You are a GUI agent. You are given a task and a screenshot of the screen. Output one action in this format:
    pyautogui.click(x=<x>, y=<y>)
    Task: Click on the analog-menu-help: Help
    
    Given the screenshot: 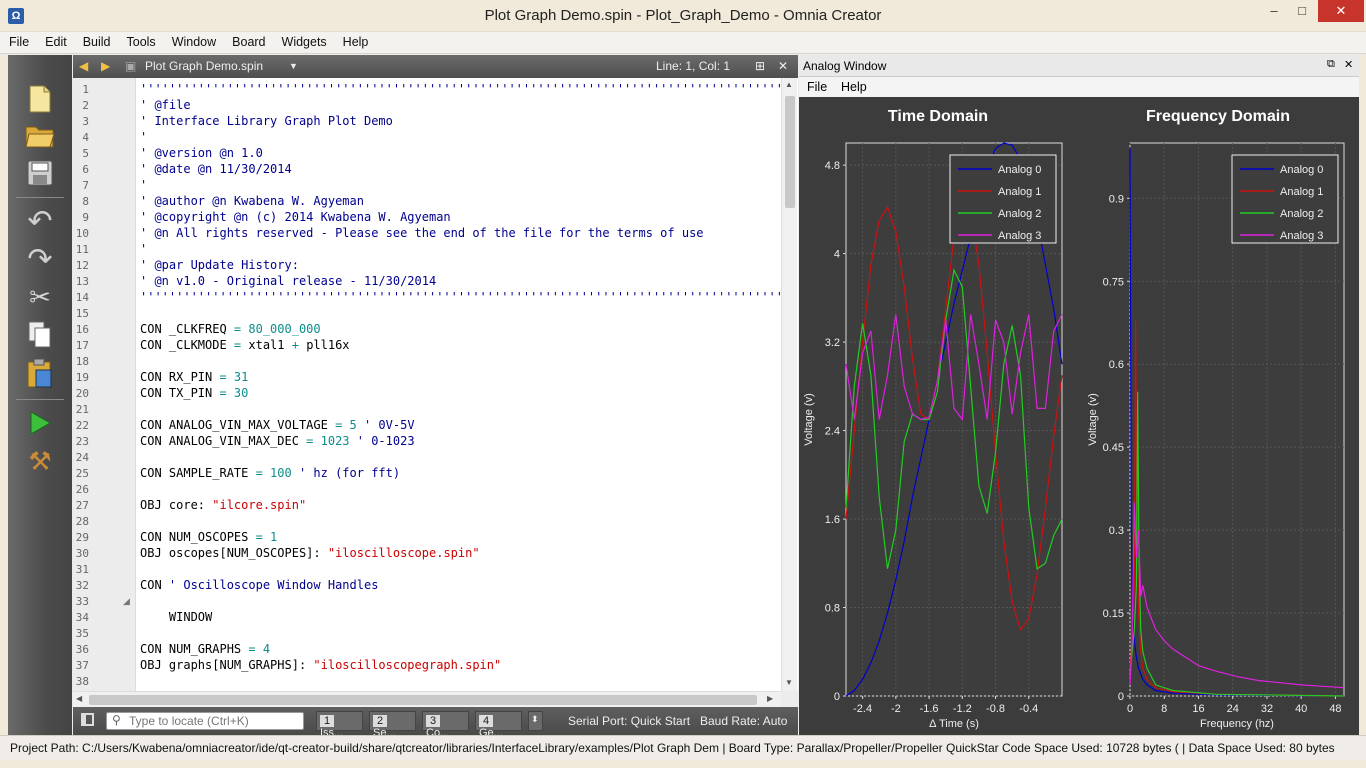 What is the action you would take?
    pyautogui.click(x=854, y=87)
    